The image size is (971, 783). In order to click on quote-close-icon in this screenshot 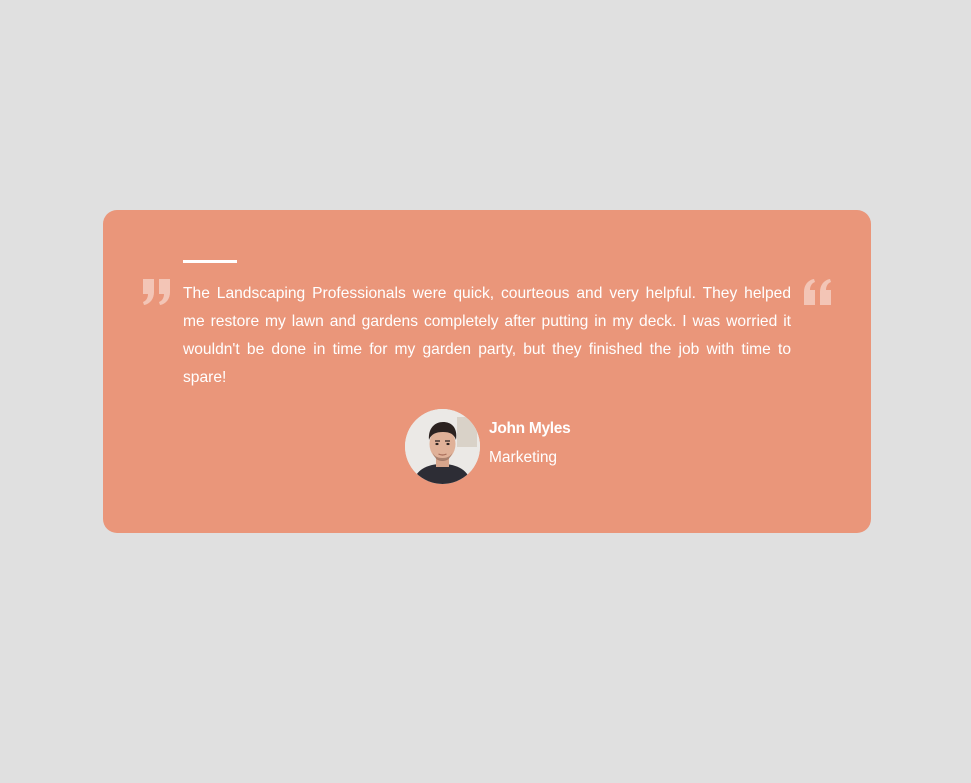, I will do `click(157, 292)`.